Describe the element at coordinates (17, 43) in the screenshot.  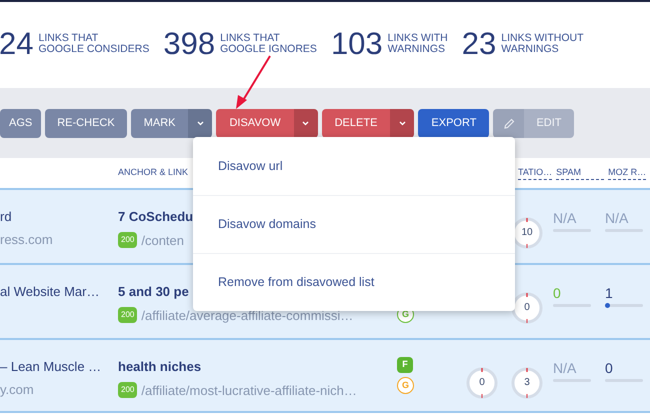
I see `stat-value: 24` at that location.